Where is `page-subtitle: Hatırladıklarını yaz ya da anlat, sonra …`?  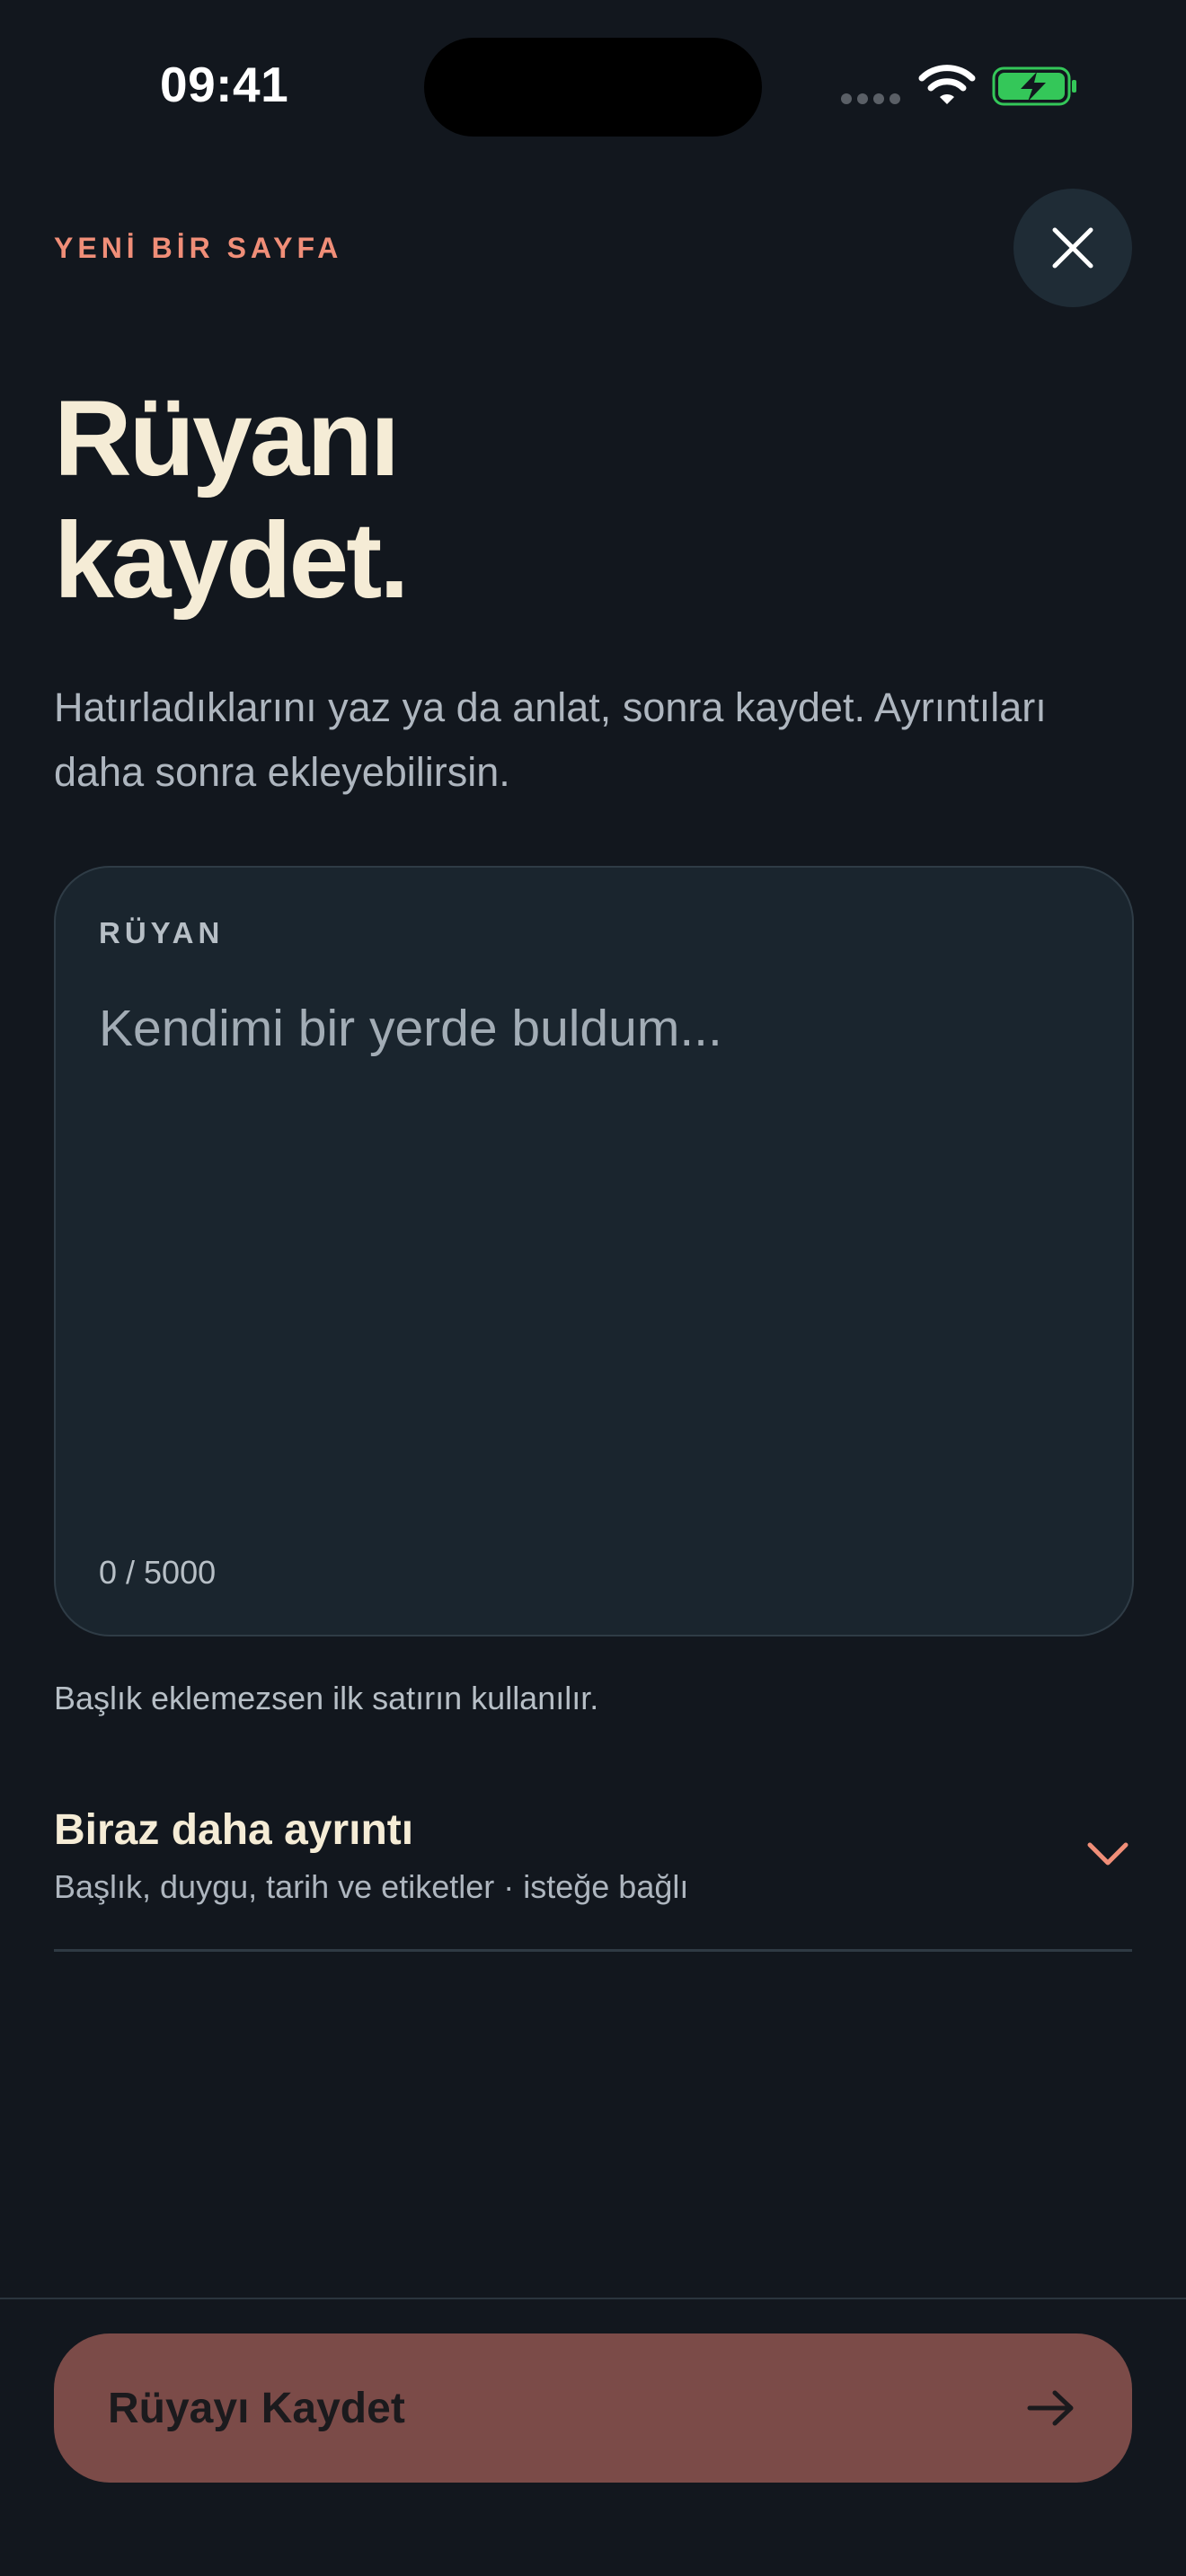
page-subtitle: Hatırladıklarını yaz ya da anlat, sonra … is located at coordinates (550, 739).